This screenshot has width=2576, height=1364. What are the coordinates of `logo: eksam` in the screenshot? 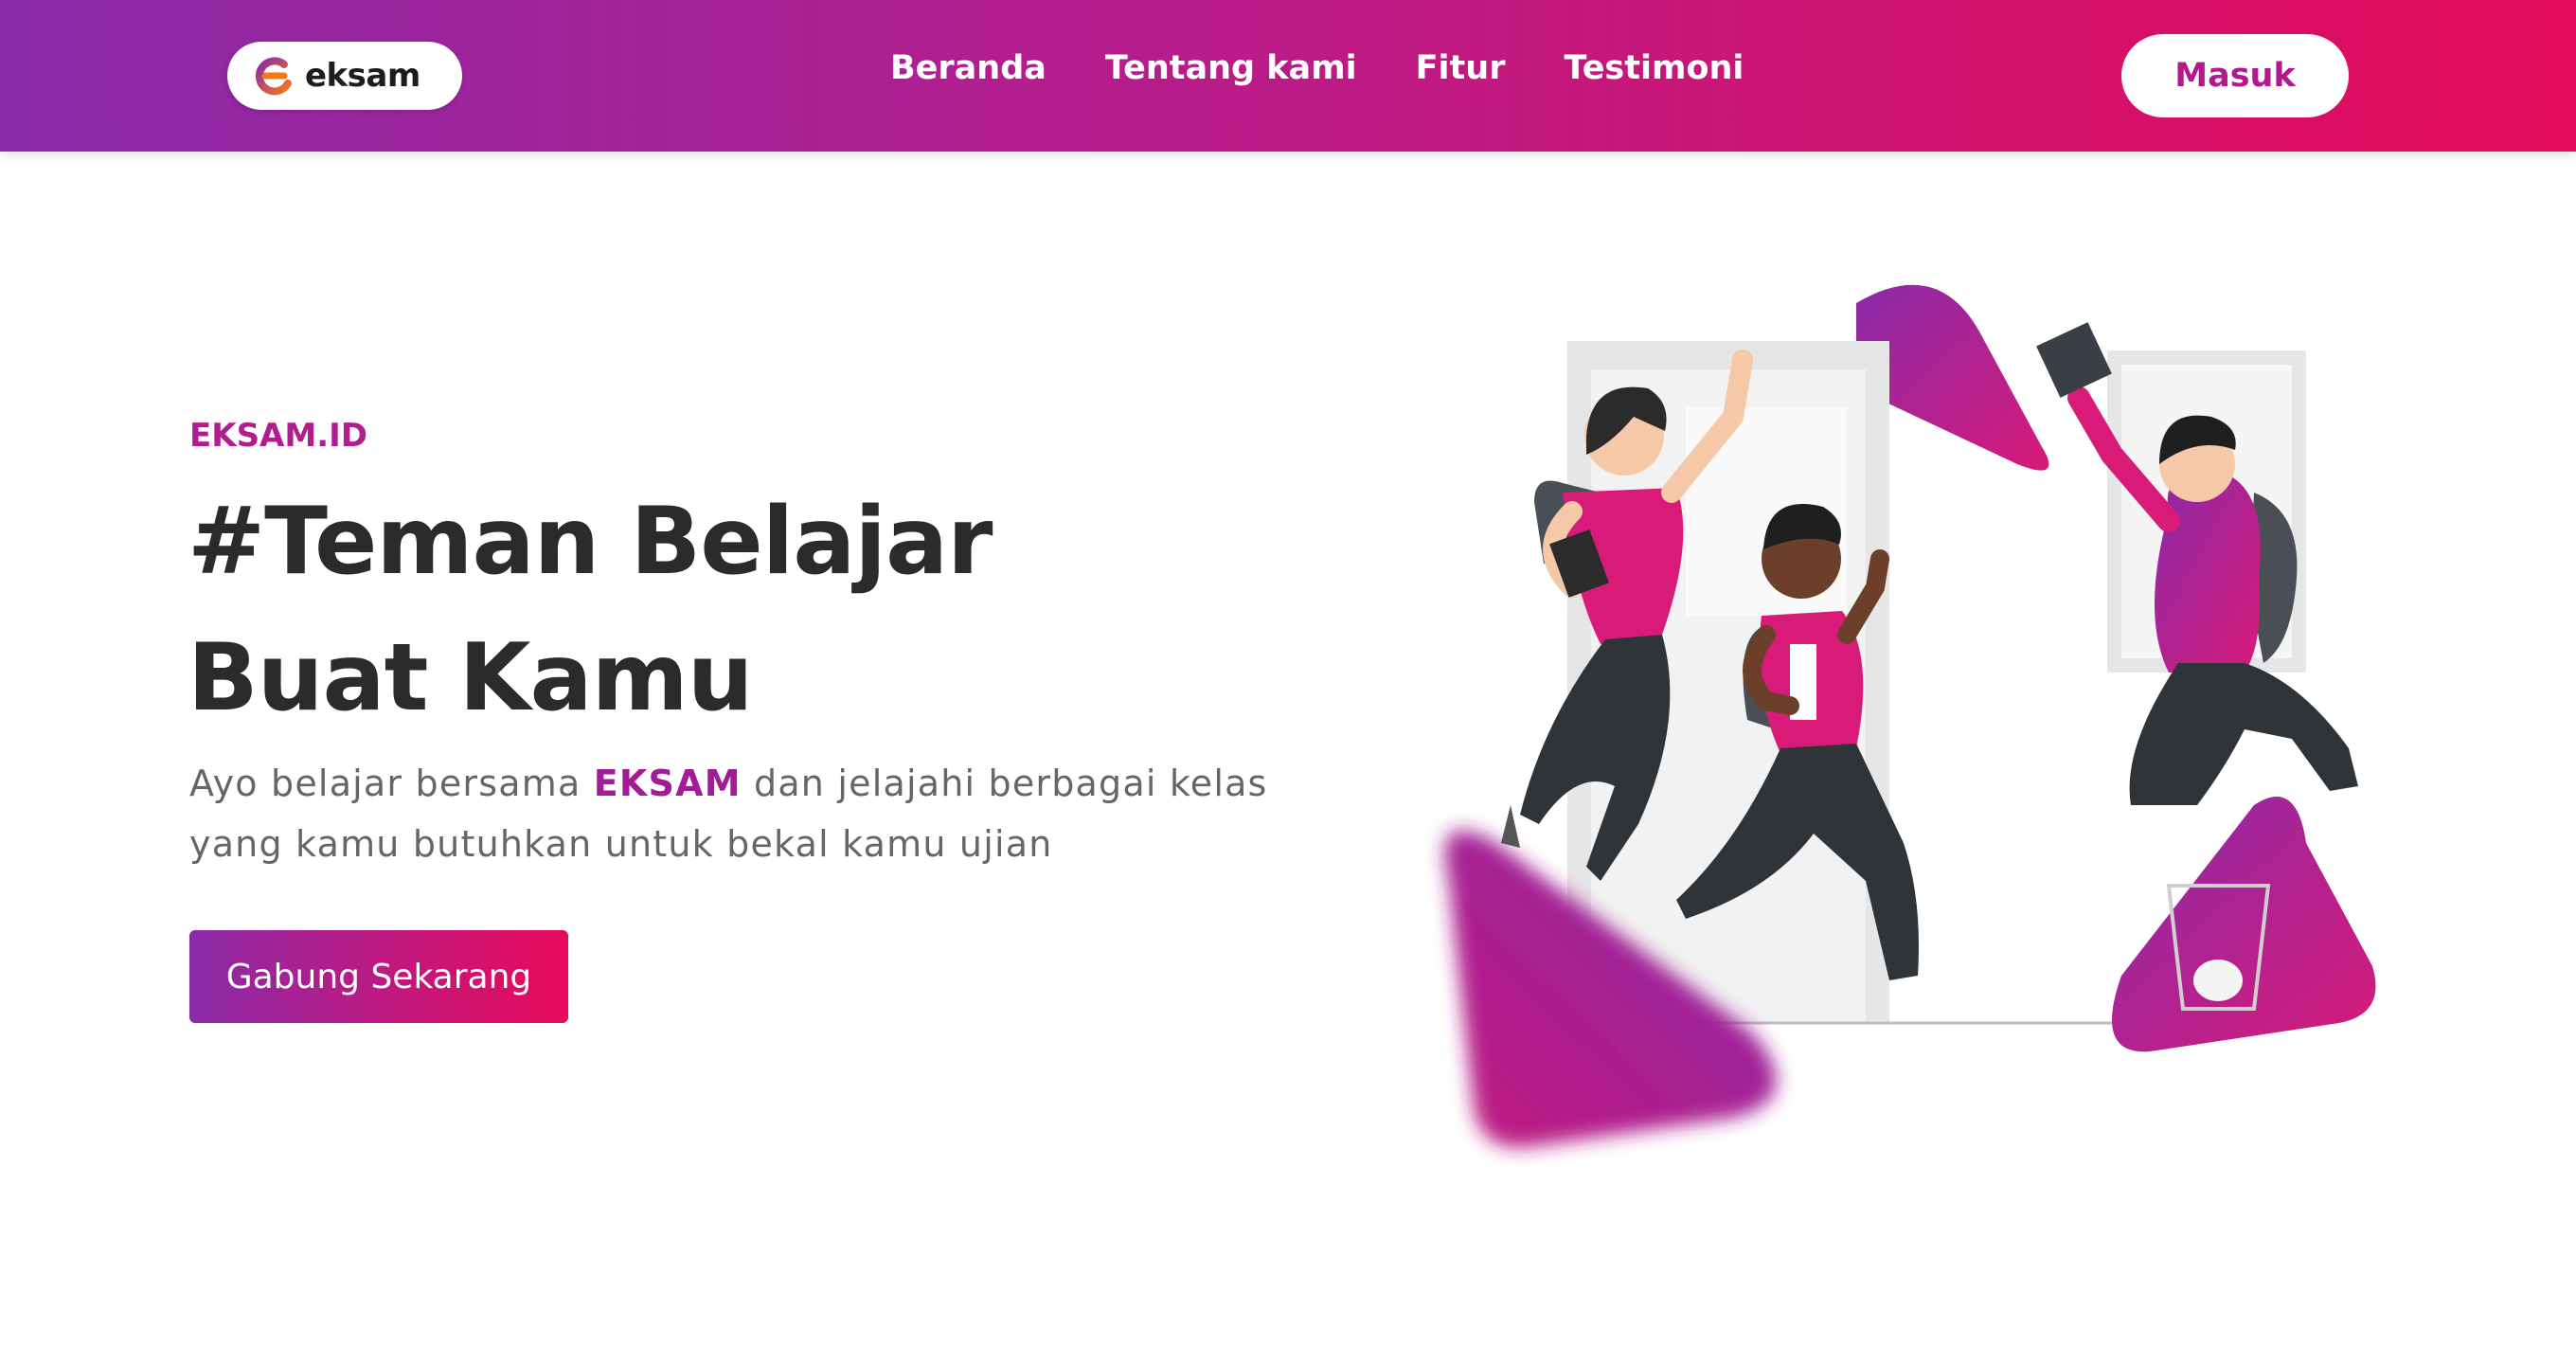 It's located at (344, 76).